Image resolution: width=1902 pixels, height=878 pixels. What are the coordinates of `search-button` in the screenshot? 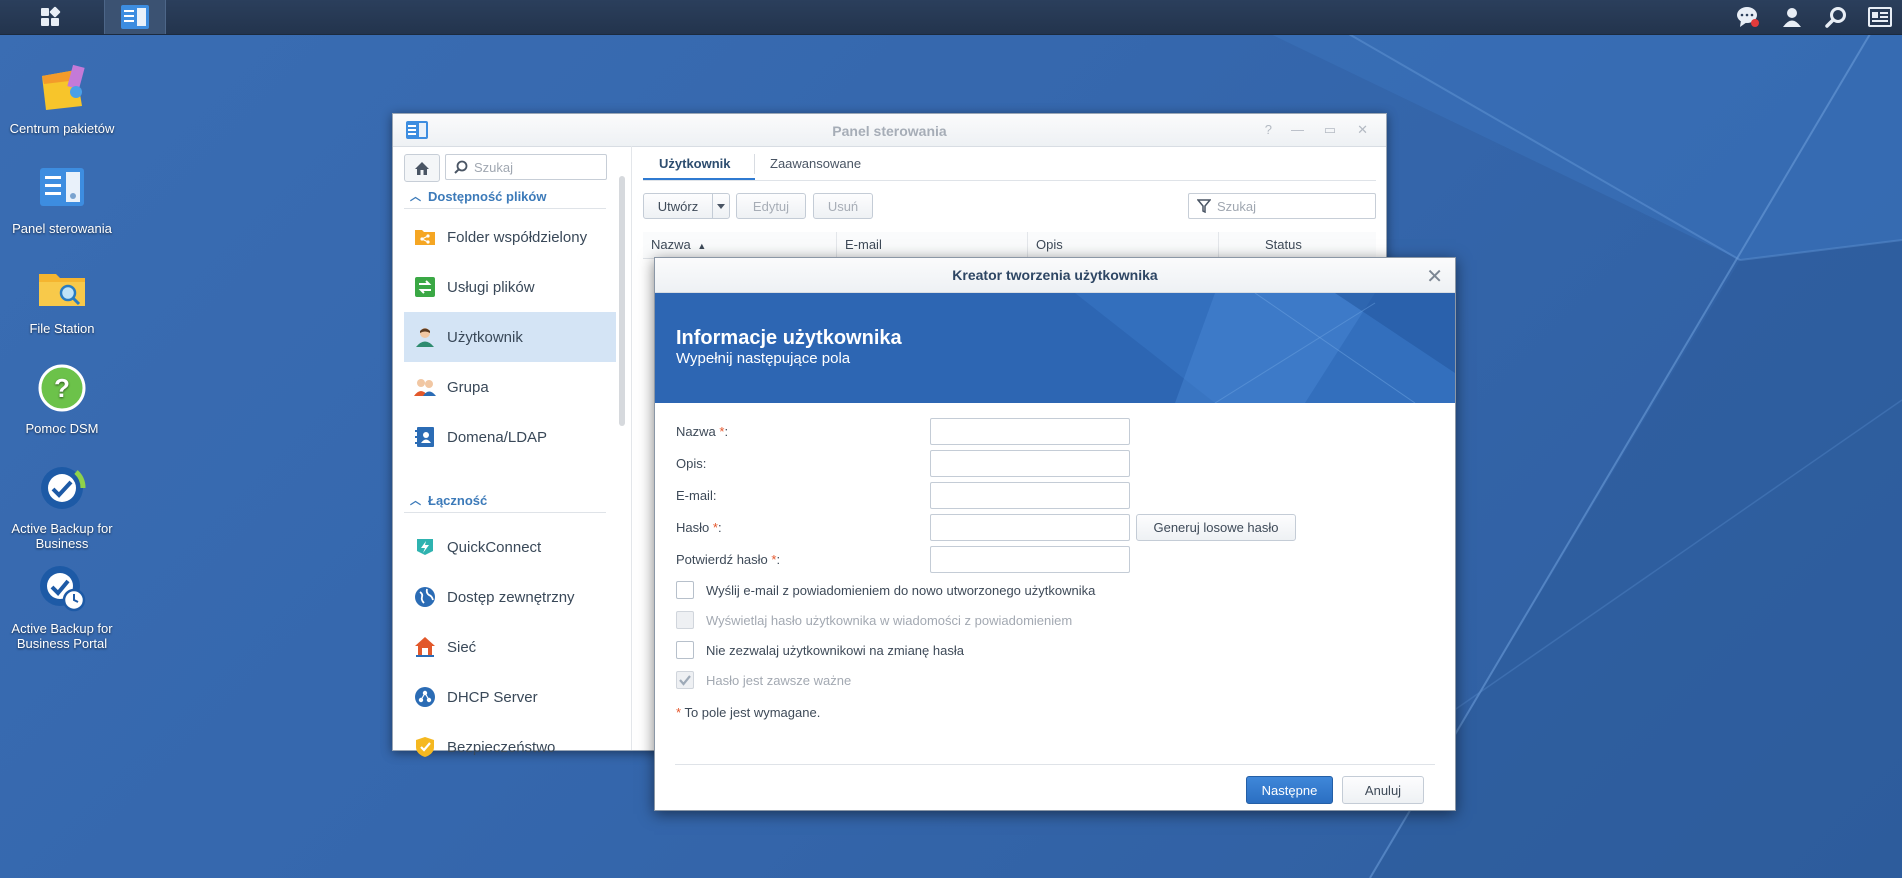 It's located at (1836, 17).